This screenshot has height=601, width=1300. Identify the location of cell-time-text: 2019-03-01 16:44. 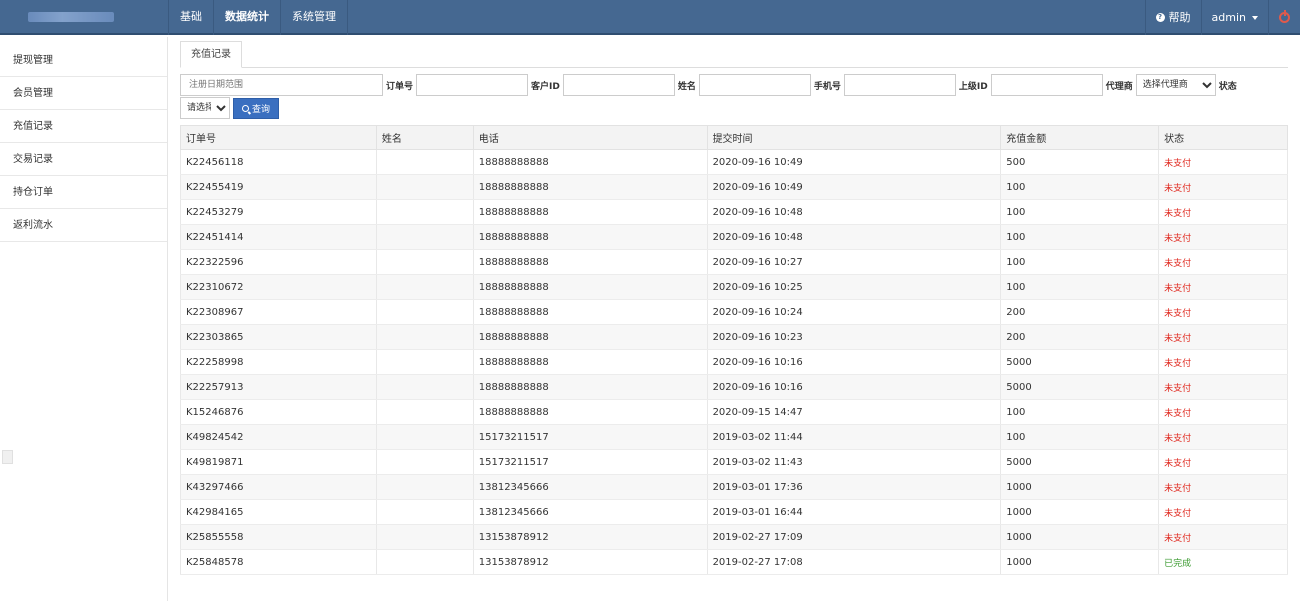
(757, 512).